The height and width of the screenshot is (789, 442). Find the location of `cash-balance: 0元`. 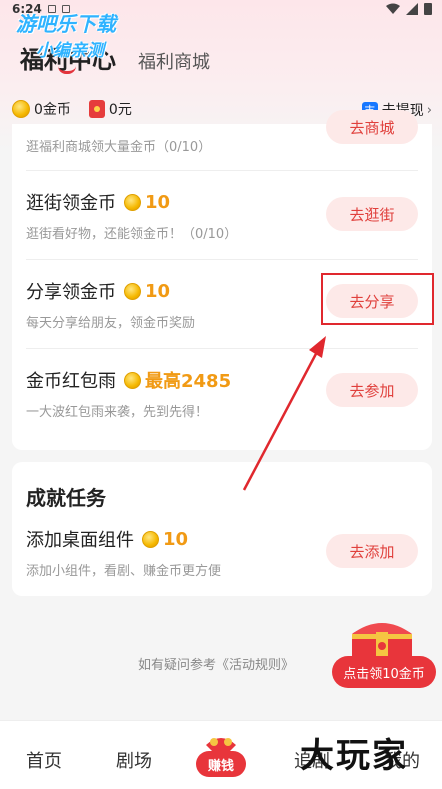

cash-balance: 0元 is located at coordinates (120, 110).